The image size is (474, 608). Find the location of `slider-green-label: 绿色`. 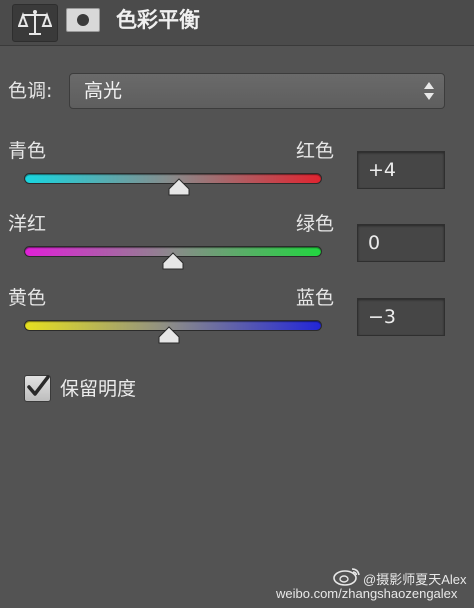

slider-green-label: 绿色 is located at coordinates (315, 224).